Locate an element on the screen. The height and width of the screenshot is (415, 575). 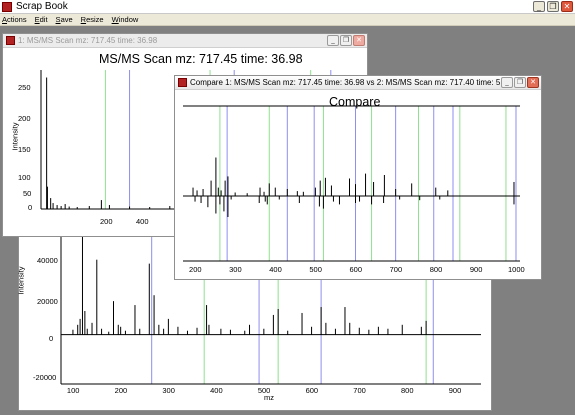
compare-xtick-label: 400 is located at coordinates (275, 269).